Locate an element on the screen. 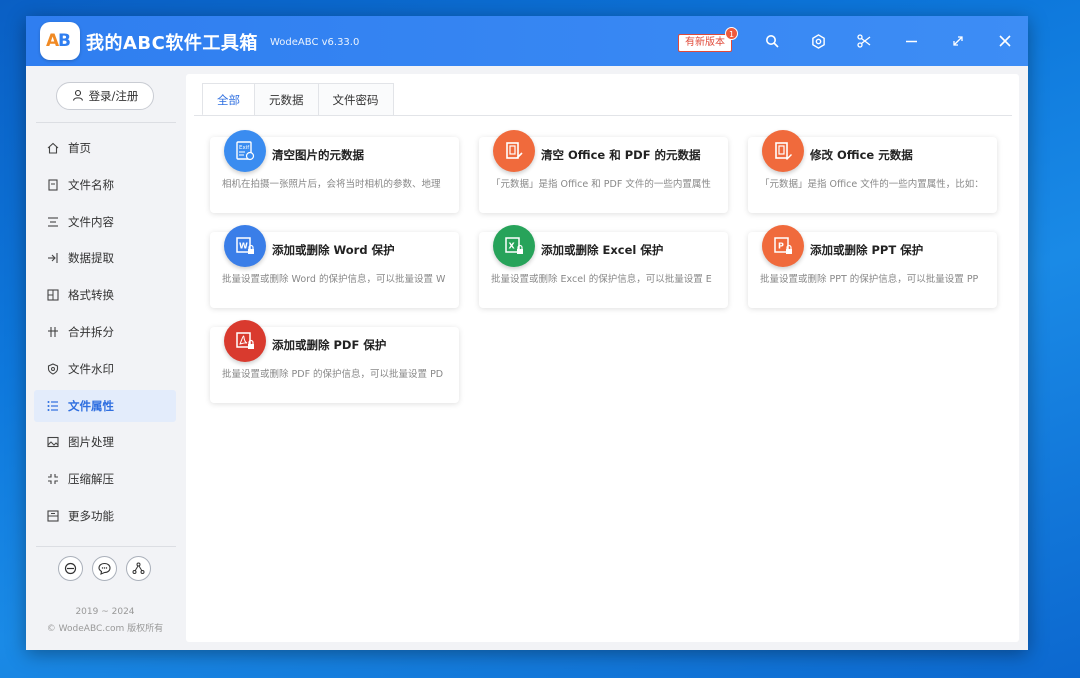  excel-lock-icon: X is located at coordinates (514, 246).